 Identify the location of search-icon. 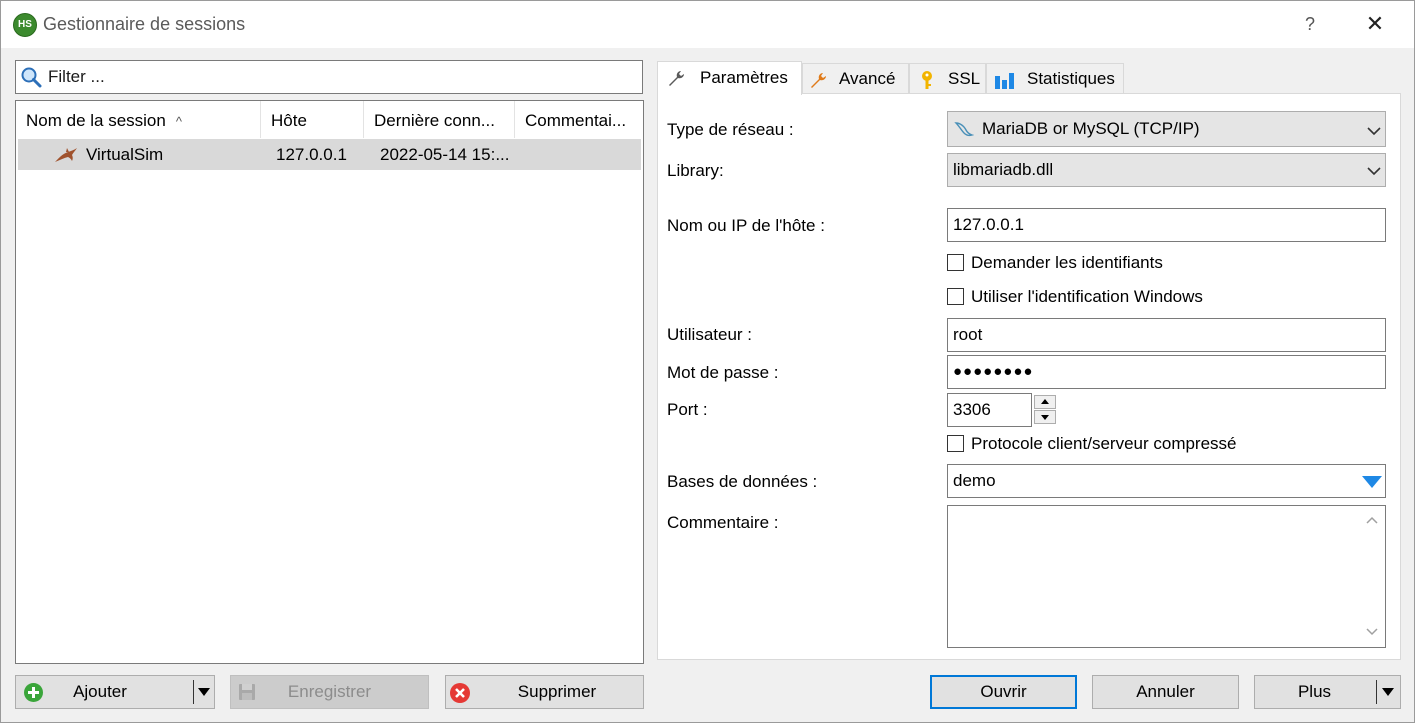
(31, 77).